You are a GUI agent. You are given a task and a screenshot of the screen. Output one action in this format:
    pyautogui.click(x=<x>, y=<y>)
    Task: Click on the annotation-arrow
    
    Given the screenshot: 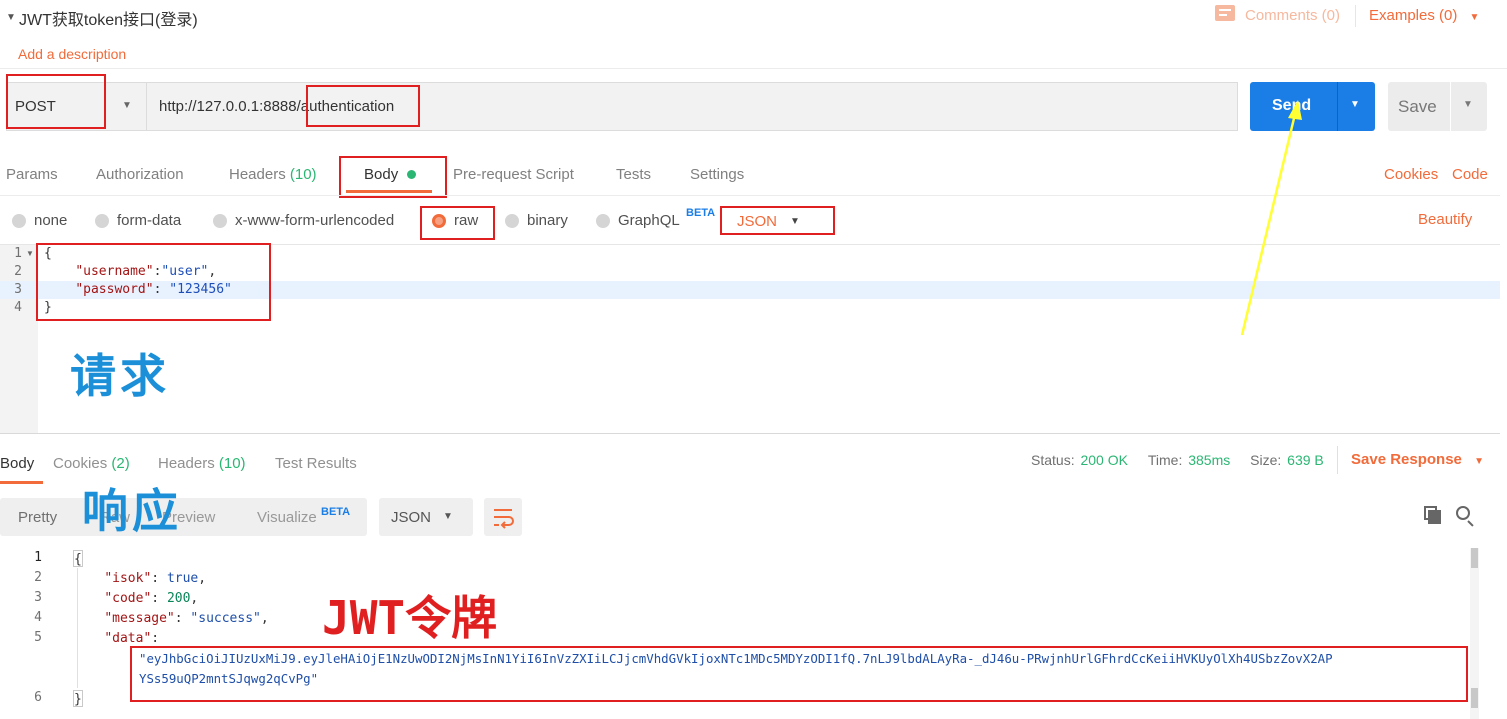 What is the action you would take?
    pyautogui.click(x=1271, y=218)
    